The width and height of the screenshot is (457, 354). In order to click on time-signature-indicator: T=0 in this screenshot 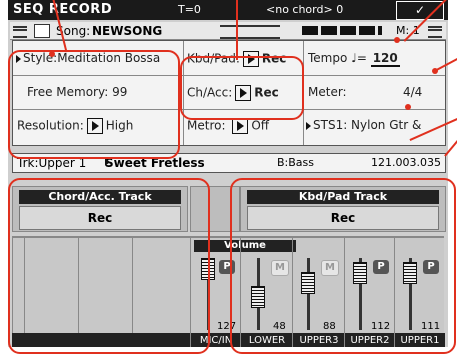, I will do `click(189, 9)`.